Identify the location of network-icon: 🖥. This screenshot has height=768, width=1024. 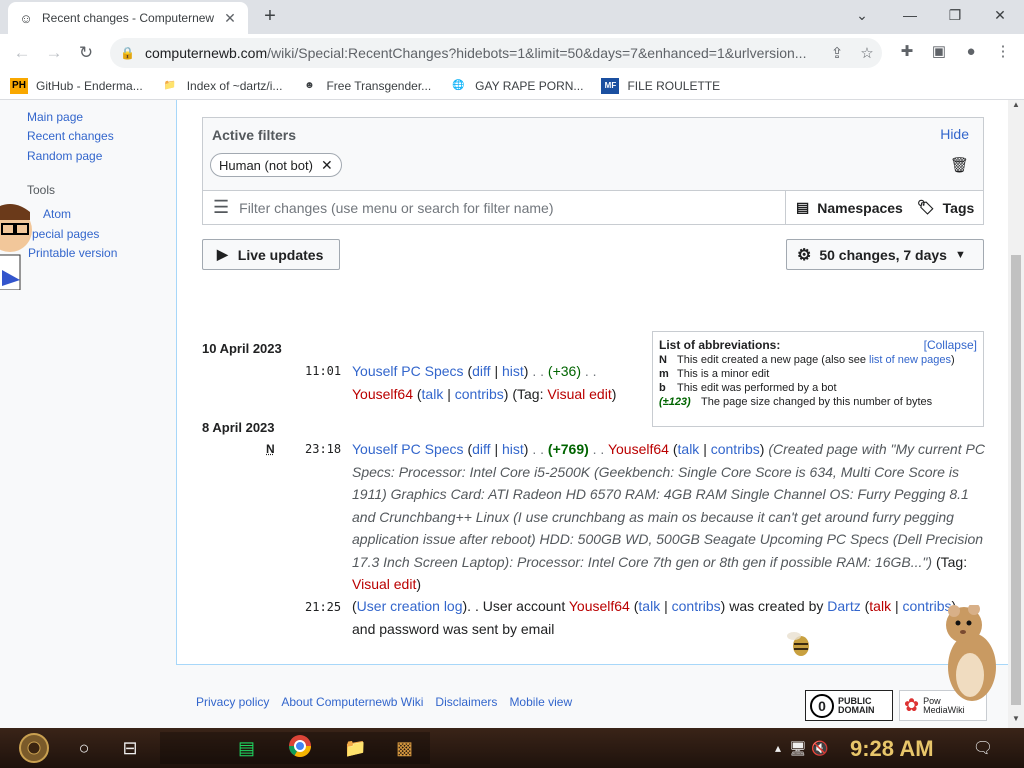
(798, 748).